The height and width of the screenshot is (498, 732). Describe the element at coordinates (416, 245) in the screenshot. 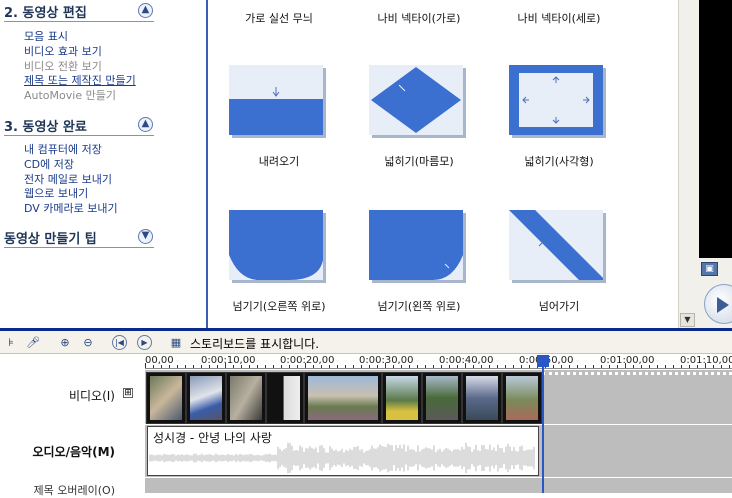

I see `page-curl-left-transition-icon` at that location.